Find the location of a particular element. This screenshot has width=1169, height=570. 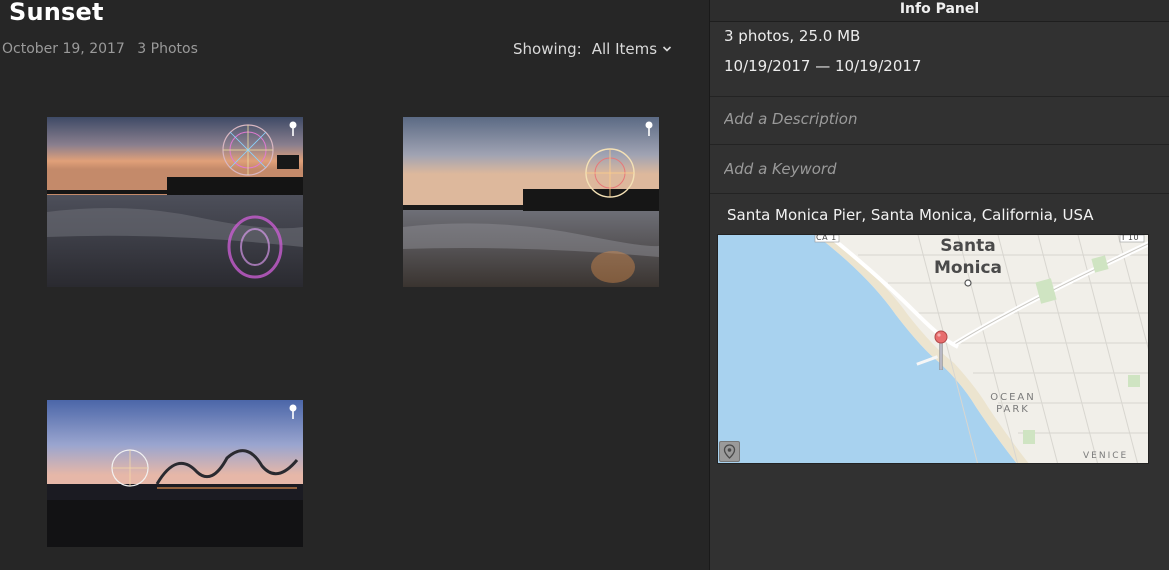

chevron-down-icon is located at coordinates (667, 49).